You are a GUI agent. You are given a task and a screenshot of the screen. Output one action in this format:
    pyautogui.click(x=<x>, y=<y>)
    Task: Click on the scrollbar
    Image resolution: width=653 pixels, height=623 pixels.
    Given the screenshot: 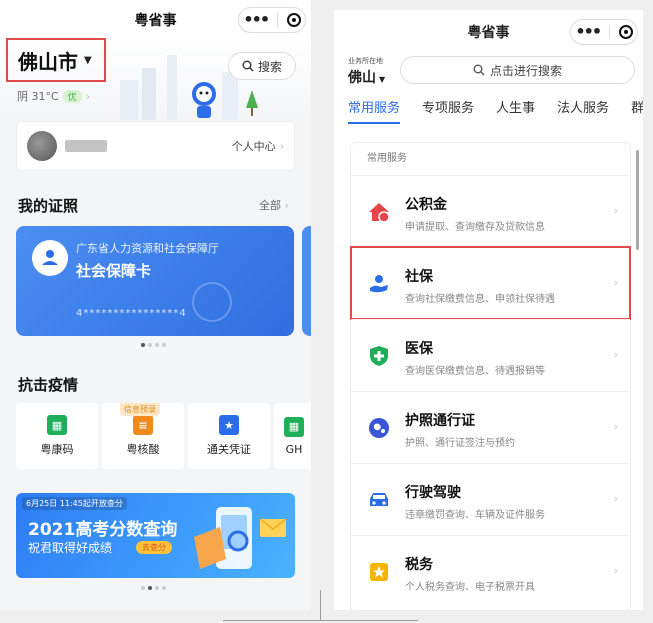 What is the action you would take?
    pyautogui.click(x=637, y=200)
    